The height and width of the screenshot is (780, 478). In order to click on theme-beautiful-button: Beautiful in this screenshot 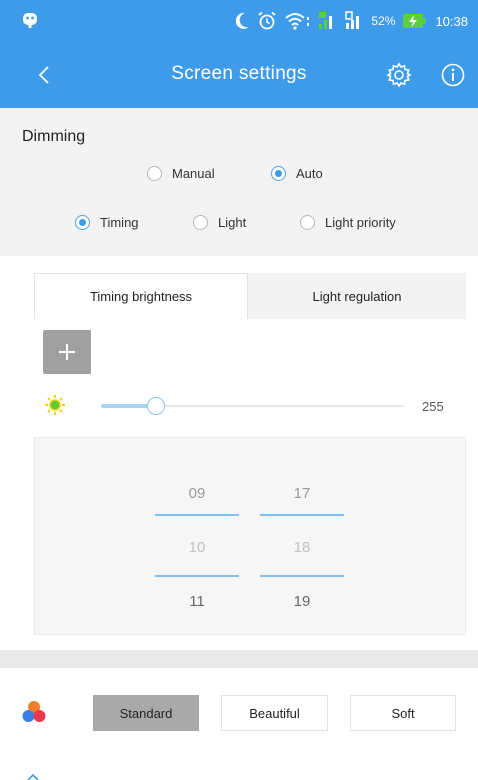, I will do `click(274, 713)`.